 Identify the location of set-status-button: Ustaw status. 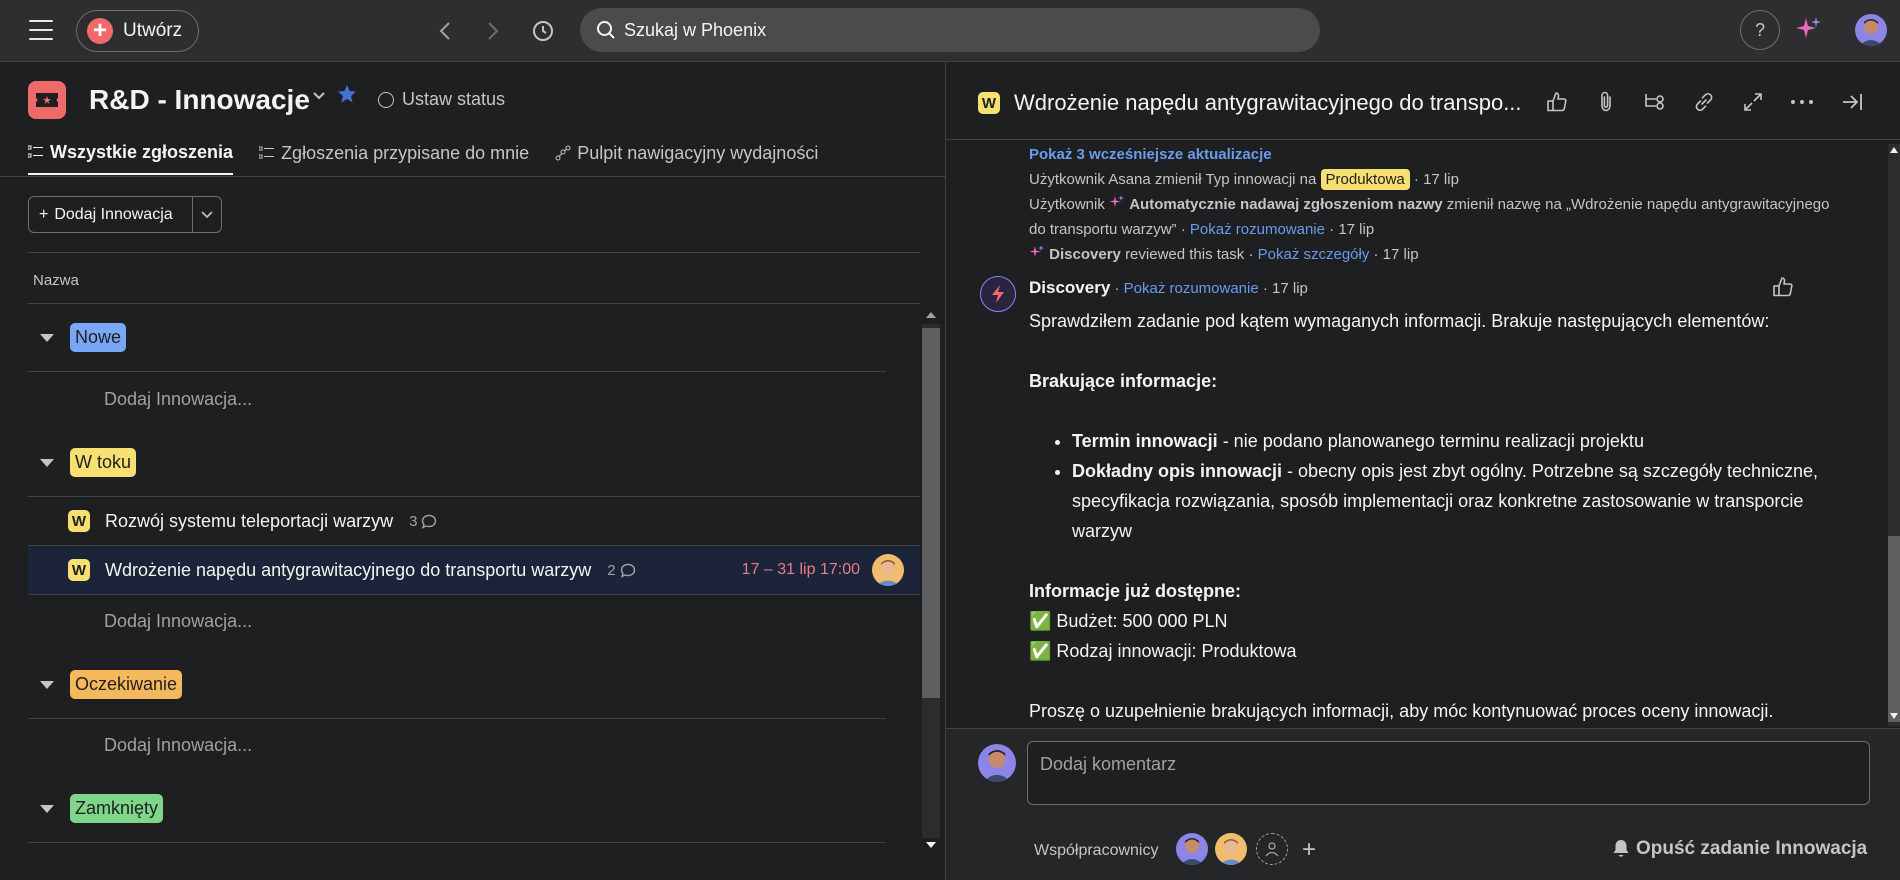
(441, 99).